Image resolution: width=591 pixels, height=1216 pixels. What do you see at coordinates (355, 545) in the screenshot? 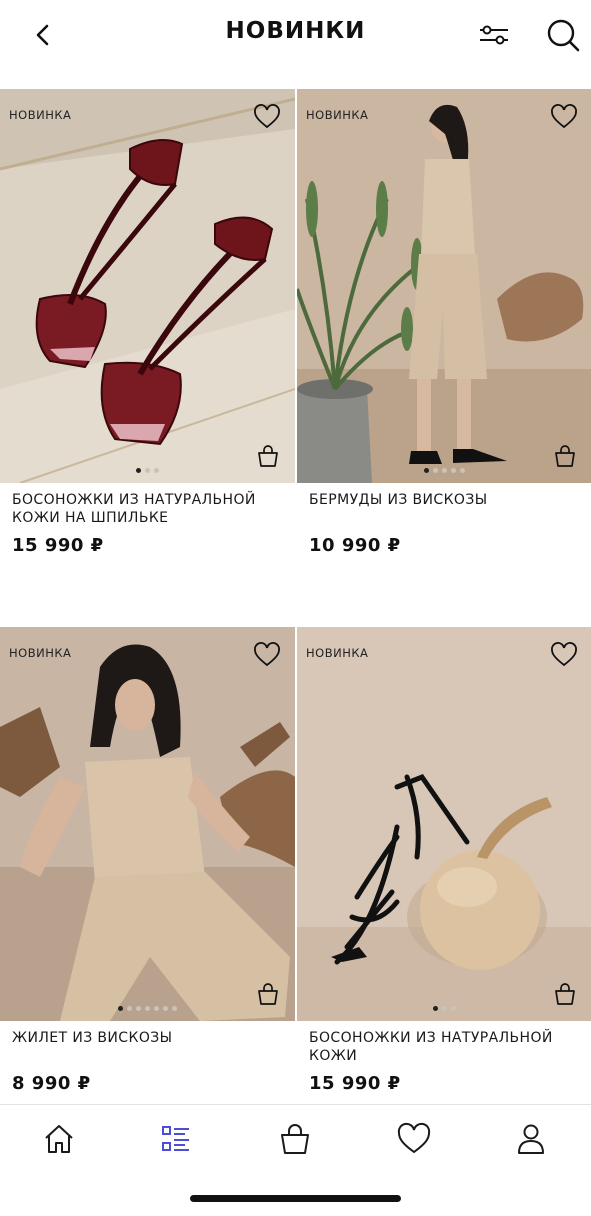
I see `product-price: 10 990 ₽` at bounding box center [355, 545].